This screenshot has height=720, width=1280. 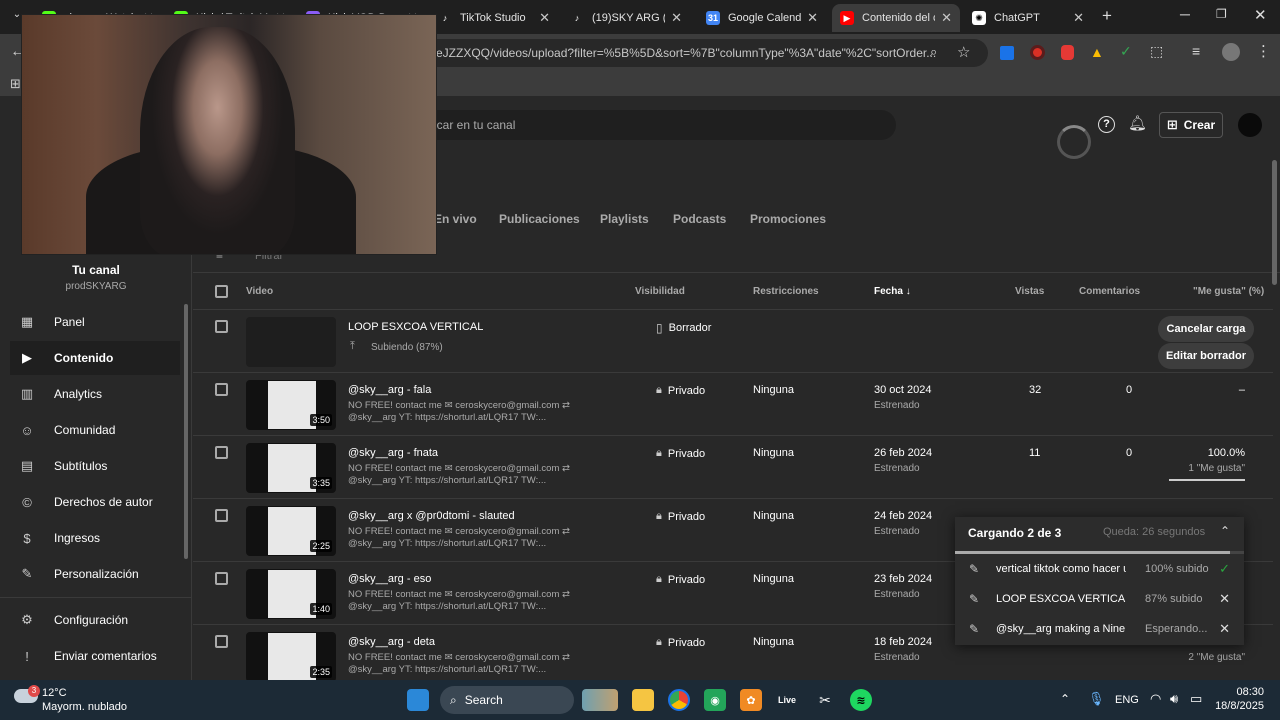 I want to click on sidebar-item: © Derechos de autor, so click(x=95, y=502).